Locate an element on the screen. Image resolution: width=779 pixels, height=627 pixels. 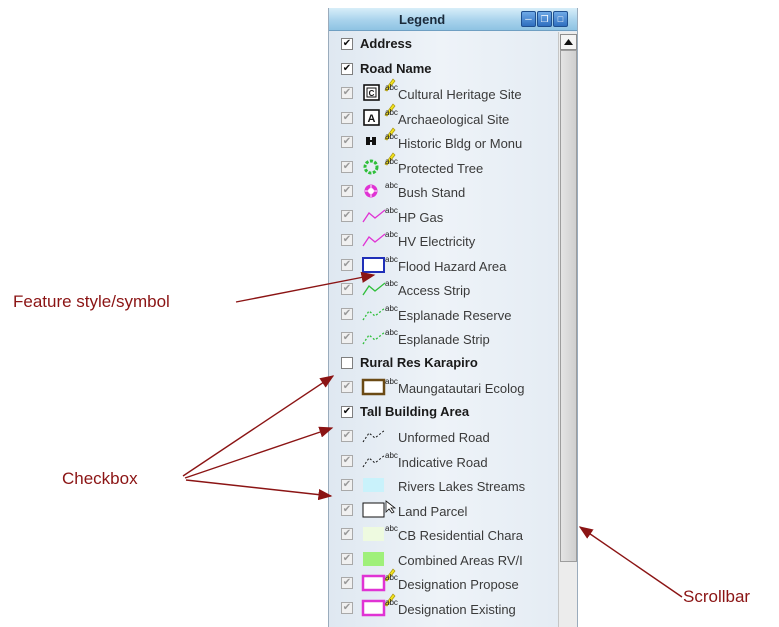
legend-item-row: ✔ abc Designation Propose is located at coordinates (444, 581).